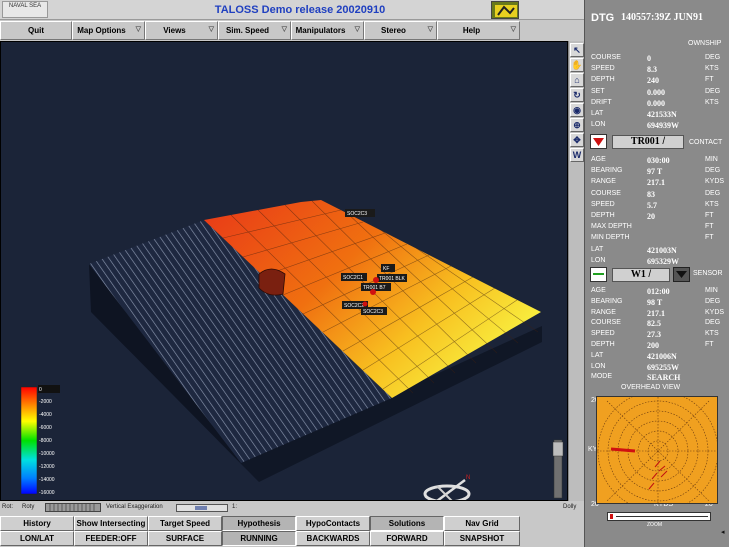 The width and height of the screenshot is (729, 547). I want to click on vertical-exaggeration-slider, so click(202, 508).